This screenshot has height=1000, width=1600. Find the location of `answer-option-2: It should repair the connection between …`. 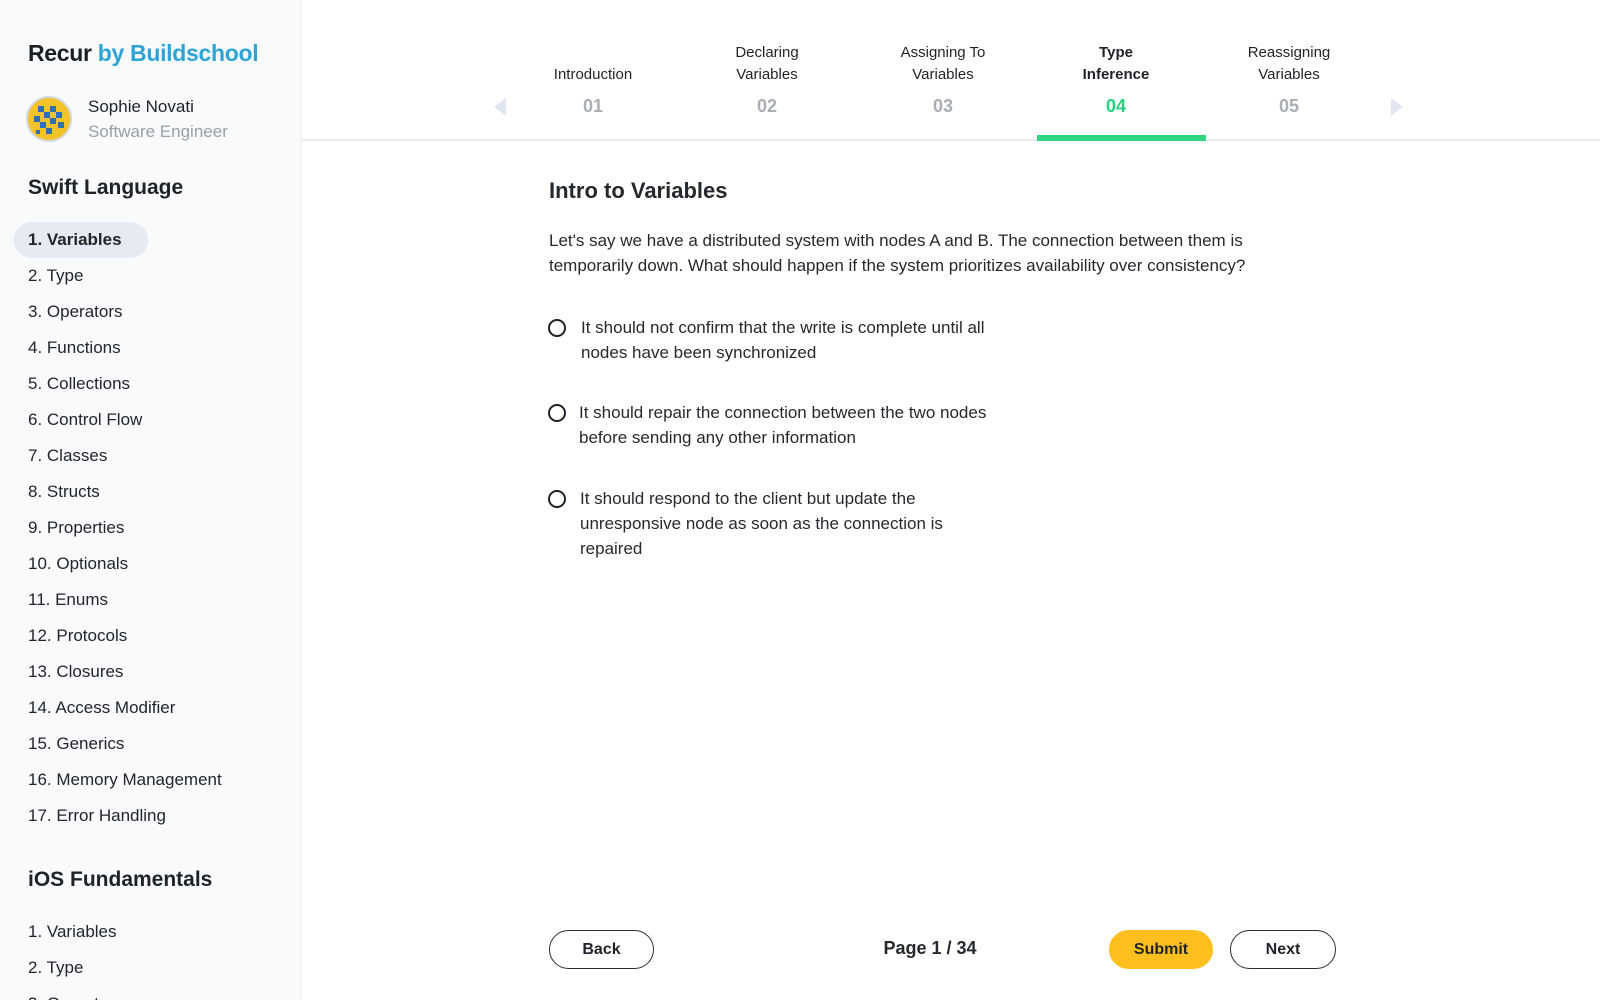

answer-option-2: It should repair the connection between … is located at coordinates (773, 425).